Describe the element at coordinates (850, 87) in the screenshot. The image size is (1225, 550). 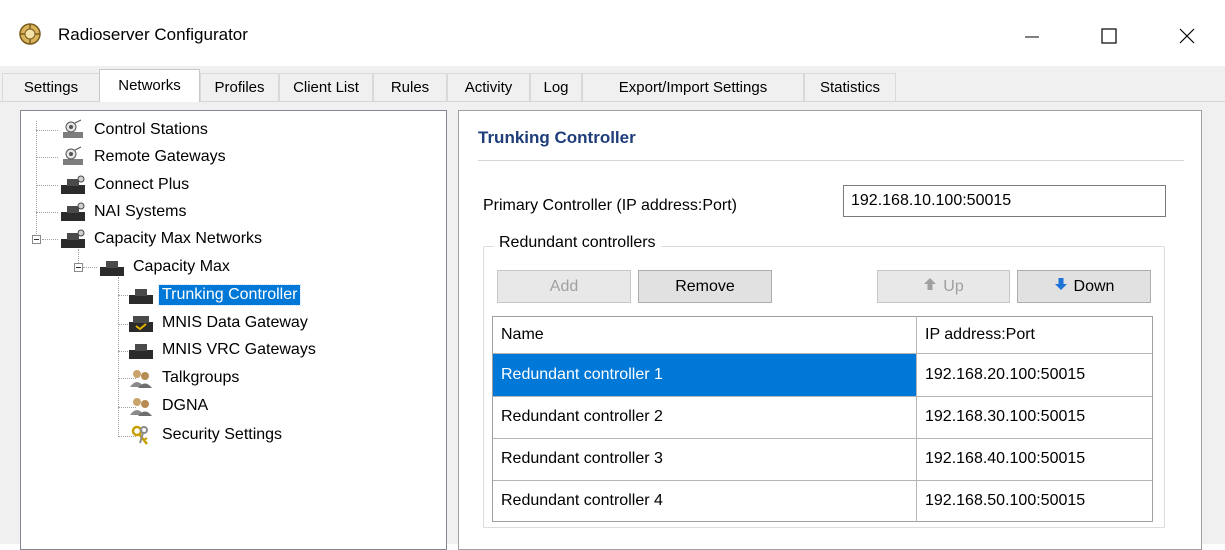
I see `tab-statistics: Statistics` at that location.